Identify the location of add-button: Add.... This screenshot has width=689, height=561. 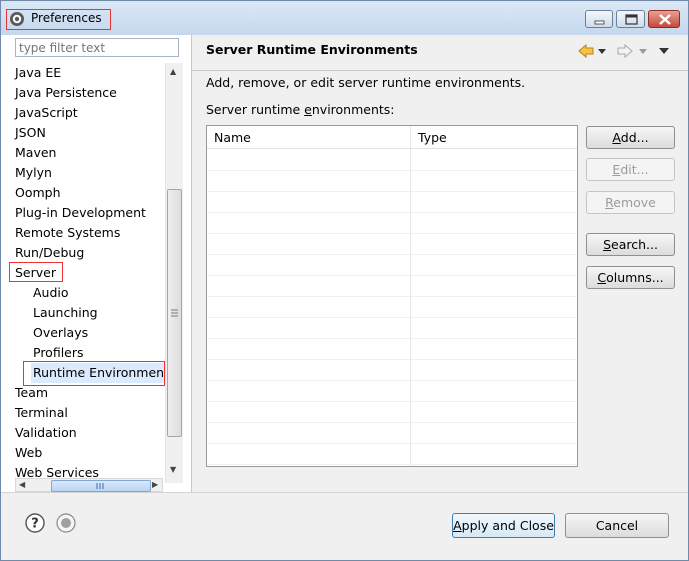
(630, 137).